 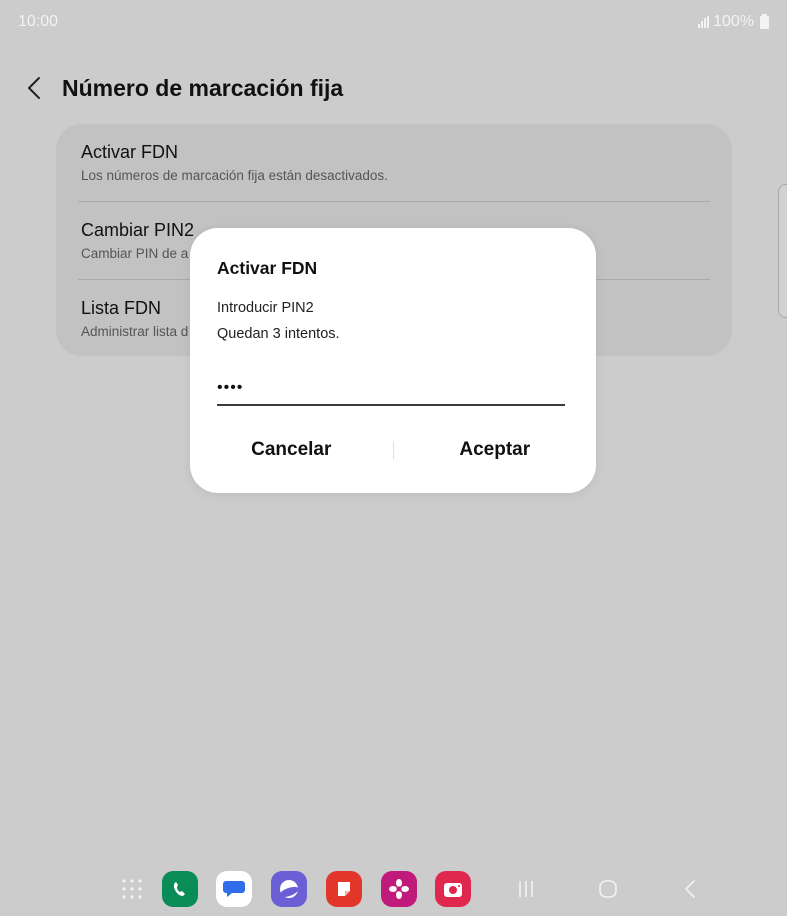 What do you see at coordinates (130, 152) in the screenshot?
I see `setting-title: Activar FDN` at bounding box center [130, 152].